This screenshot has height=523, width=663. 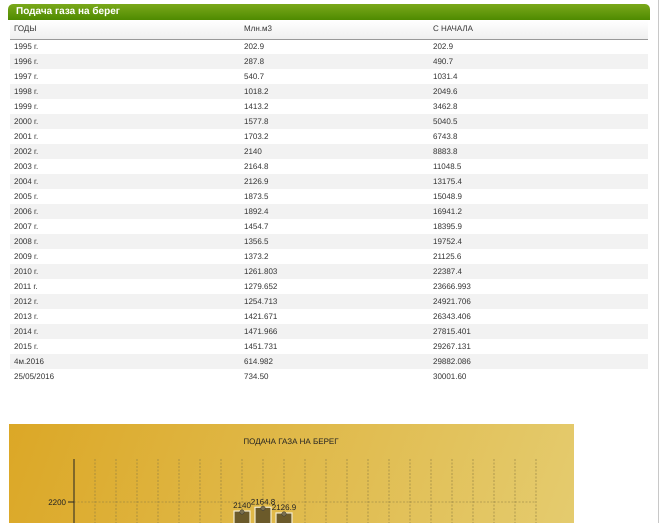 What do you see at coordinates (125, 91) in the screenshot?
I see `table-cell: 1998 г.` at bounding box center [125, 91].